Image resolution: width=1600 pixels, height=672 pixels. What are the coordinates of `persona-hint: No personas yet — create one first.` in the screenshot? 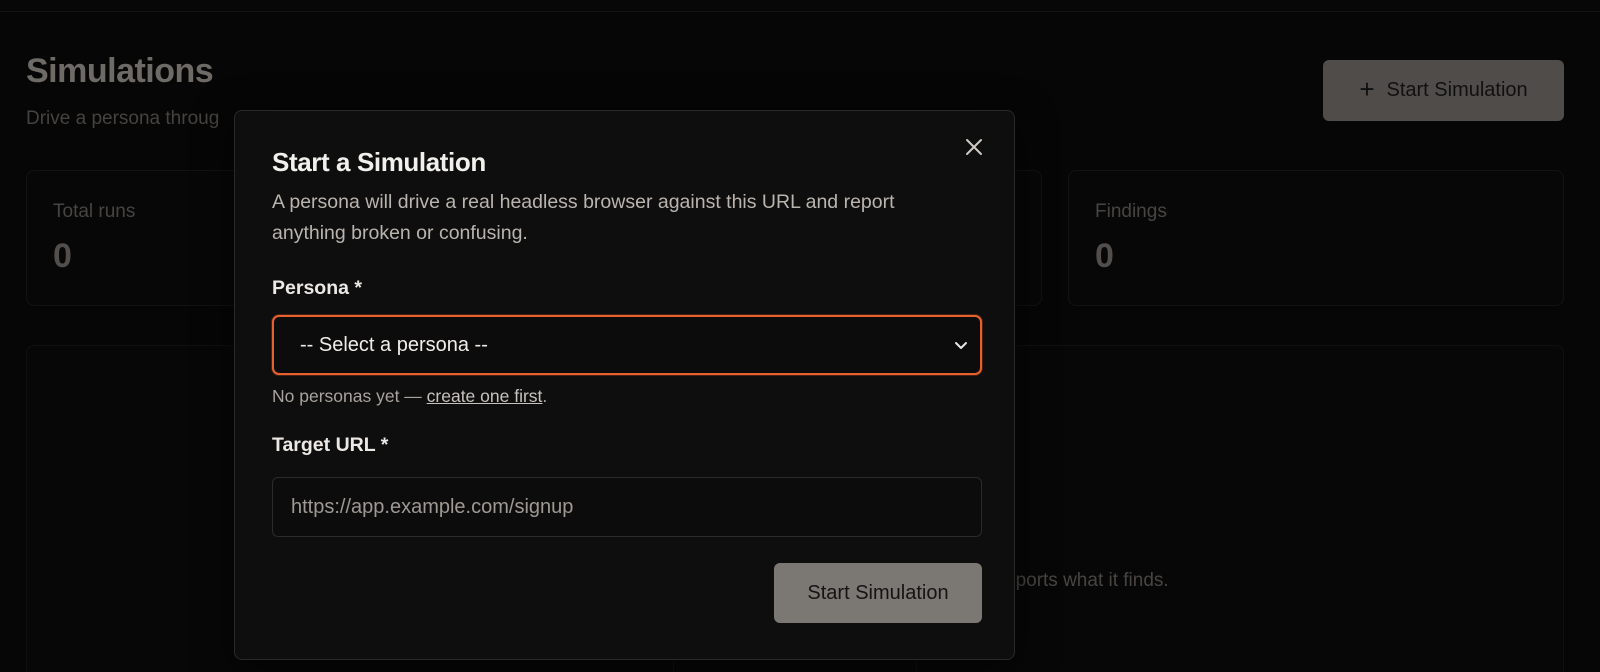 It's located at (409, 396).